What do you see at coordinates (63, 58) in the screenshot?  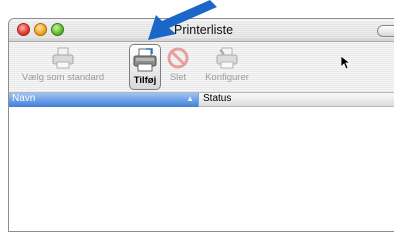 I see `printer-icon` at bounding box center [63, 58].